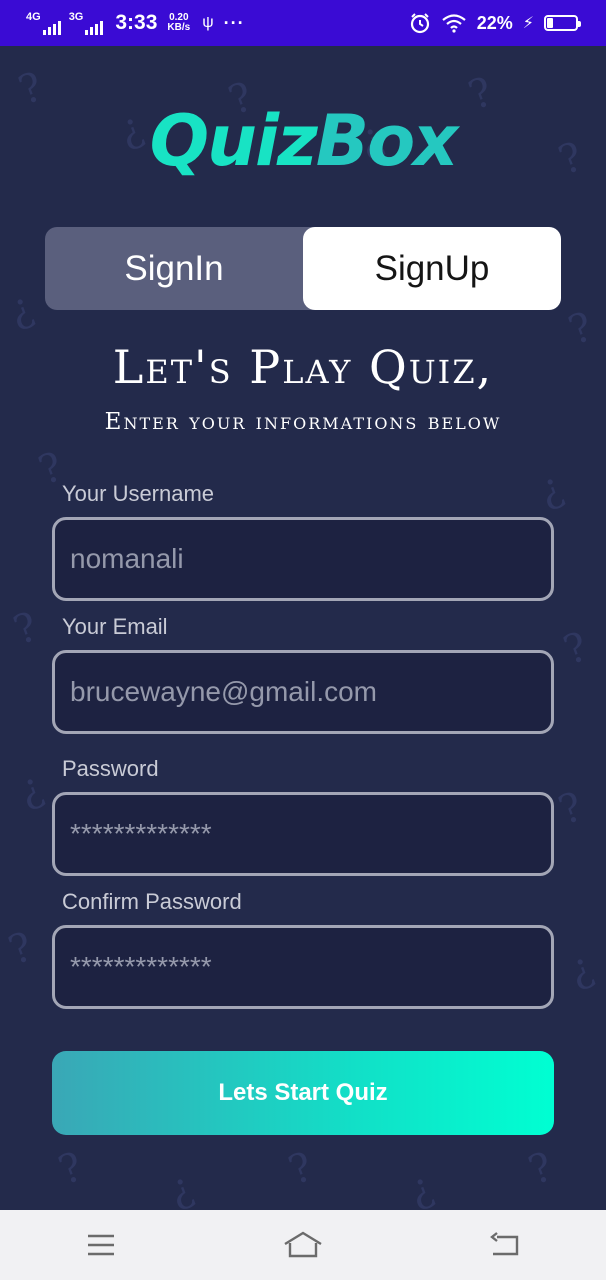 The image size is (606, 1280). What do you see at coordinates (303, 692) in the screenshot?
I see `email-field: brucewayne@gmail.com` at bounding box center [303, 692].